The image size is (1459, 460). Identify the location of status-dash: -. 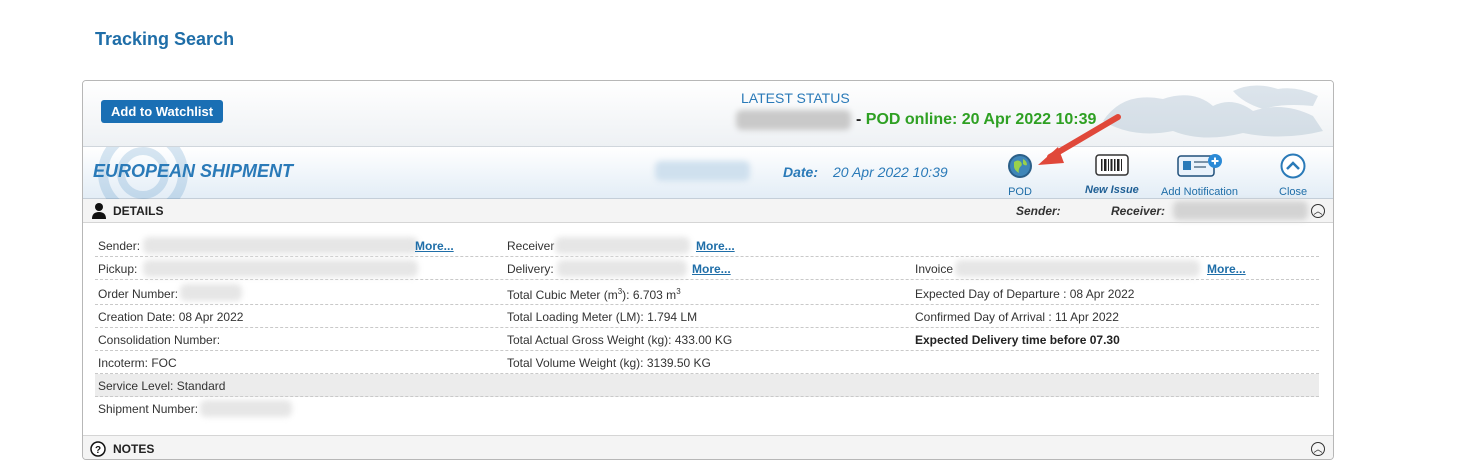
(859, 119).